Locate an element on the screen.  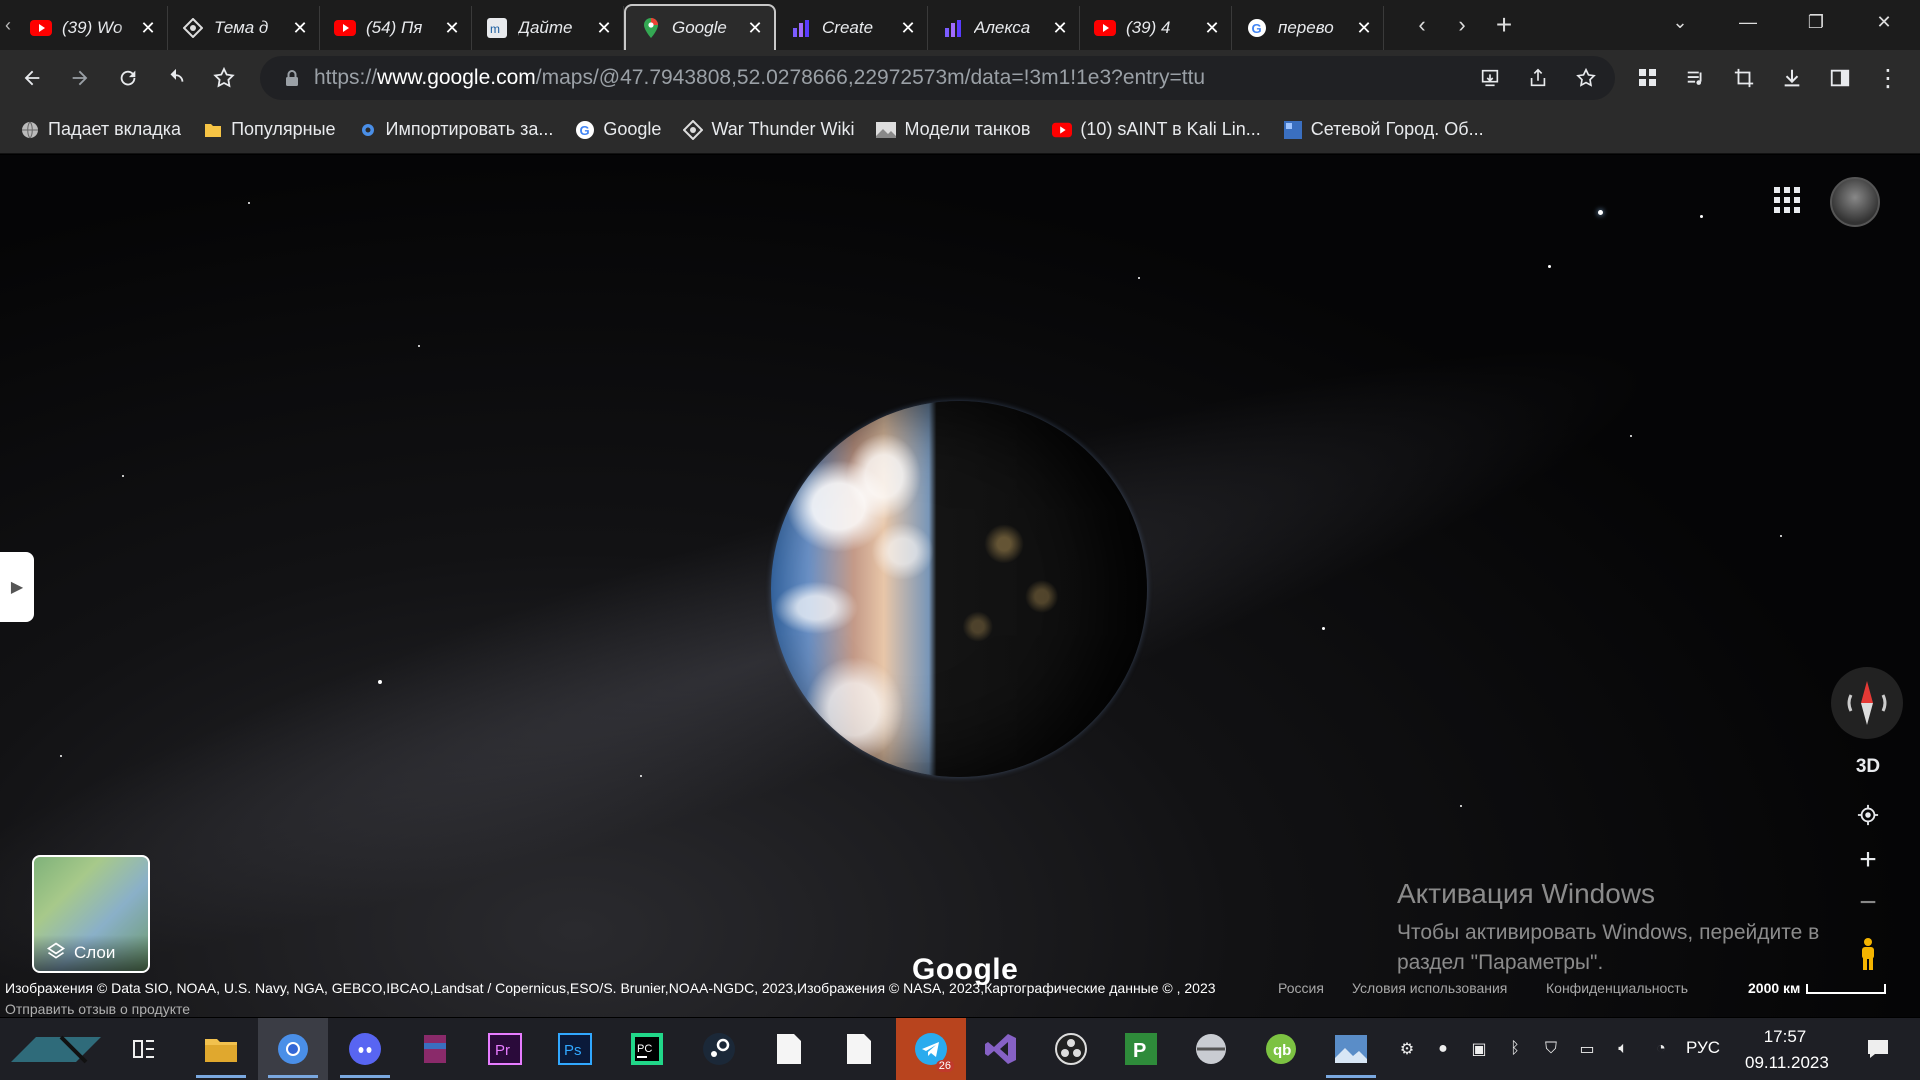
visual-studio-icon is located at coordinates (1001, 1049).